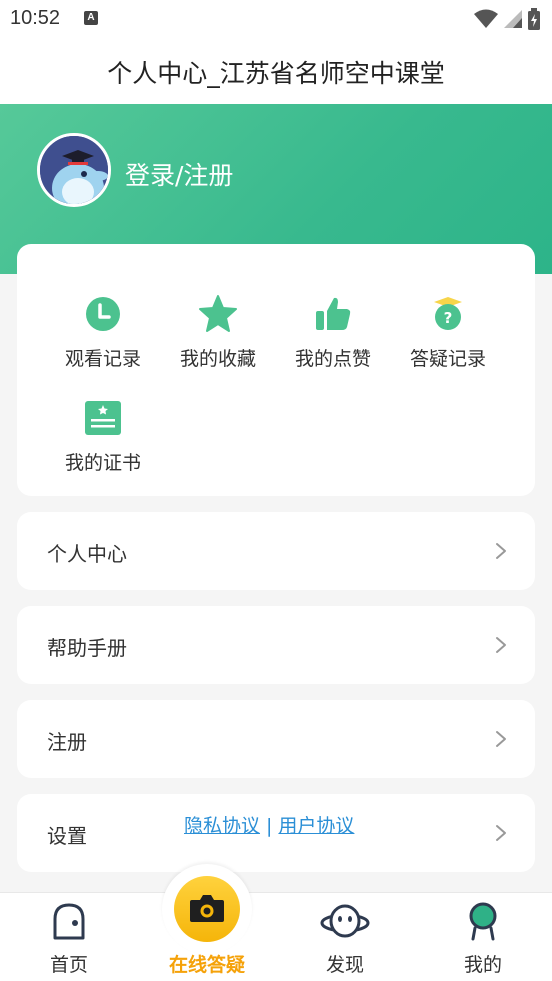  I want to click on login-register-link: 登录/注册, so click(179, 174).